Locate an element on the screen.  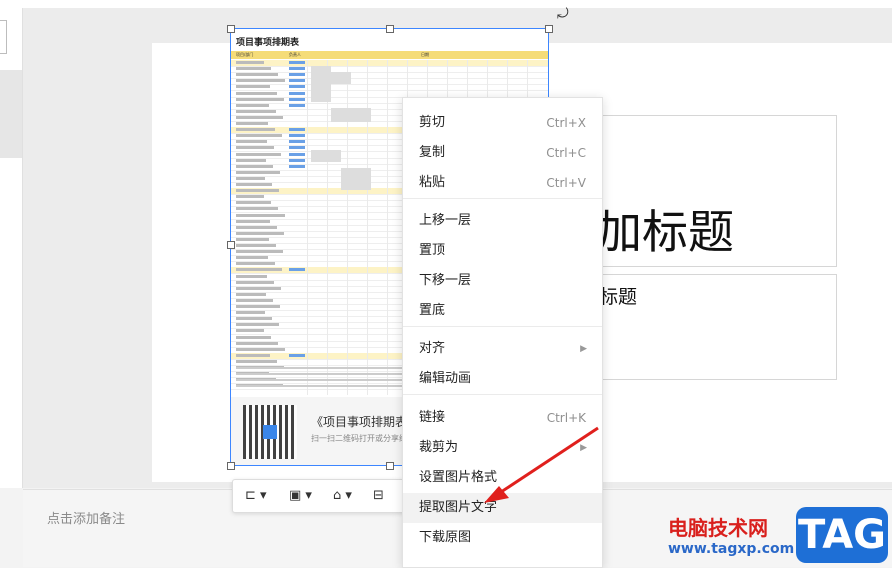
red-arrow-annotation is located at coordinates (541, 464).